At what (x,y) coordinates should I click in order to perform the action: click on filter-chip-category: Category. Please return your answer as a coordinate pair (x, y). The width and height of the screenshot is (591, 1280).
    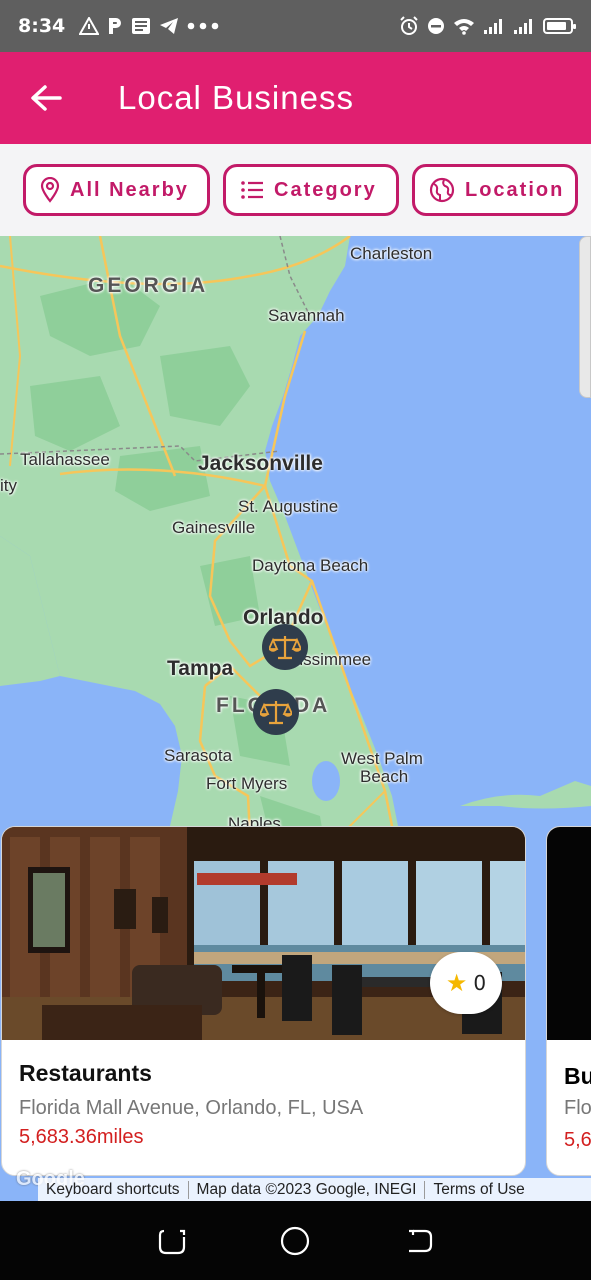
    Looking at the image, I should click on (311, 190).